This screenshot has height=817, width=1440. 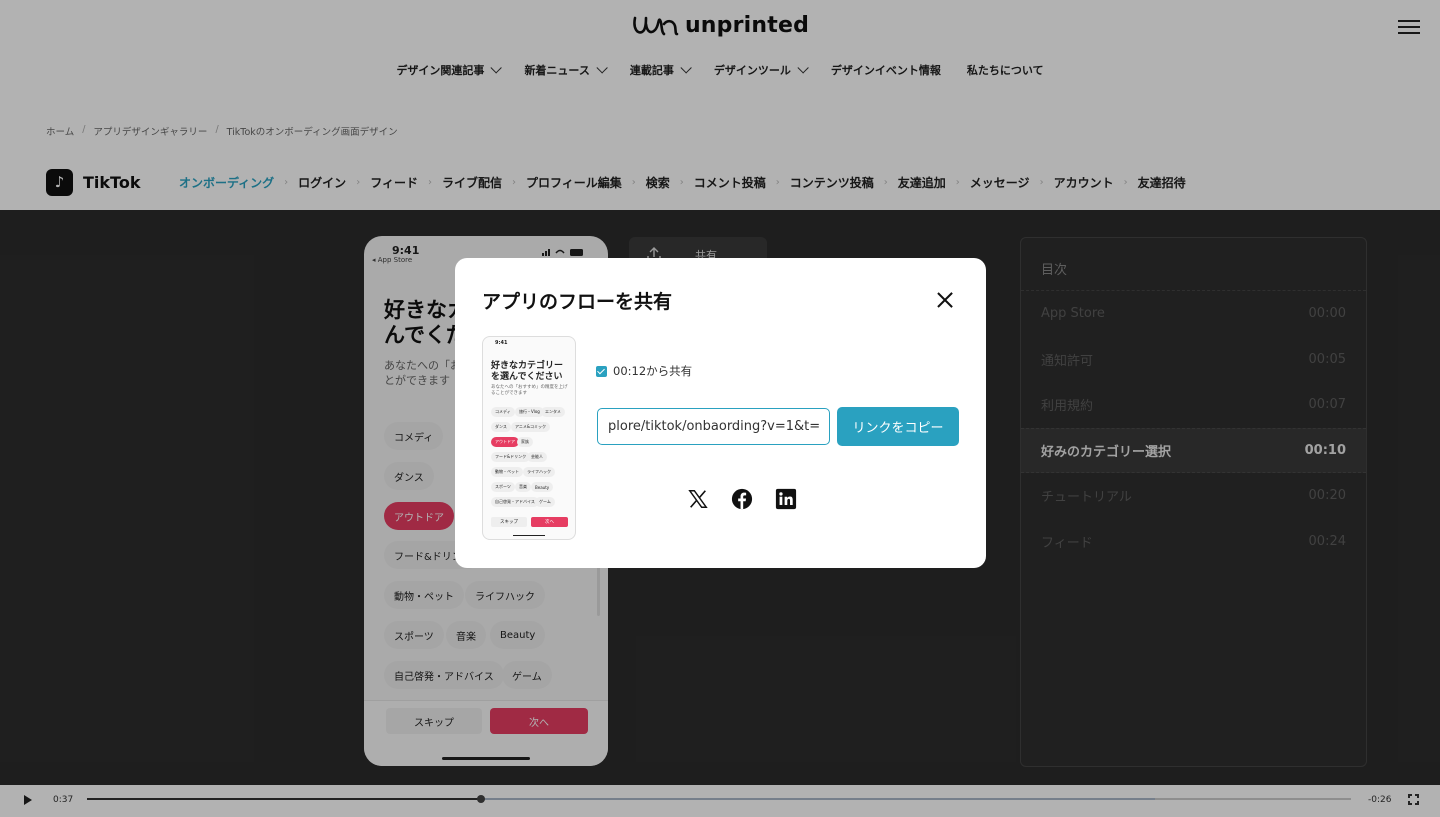 I want to click on modal-title: アプリのフローを共有, so click(x=577, y=302).